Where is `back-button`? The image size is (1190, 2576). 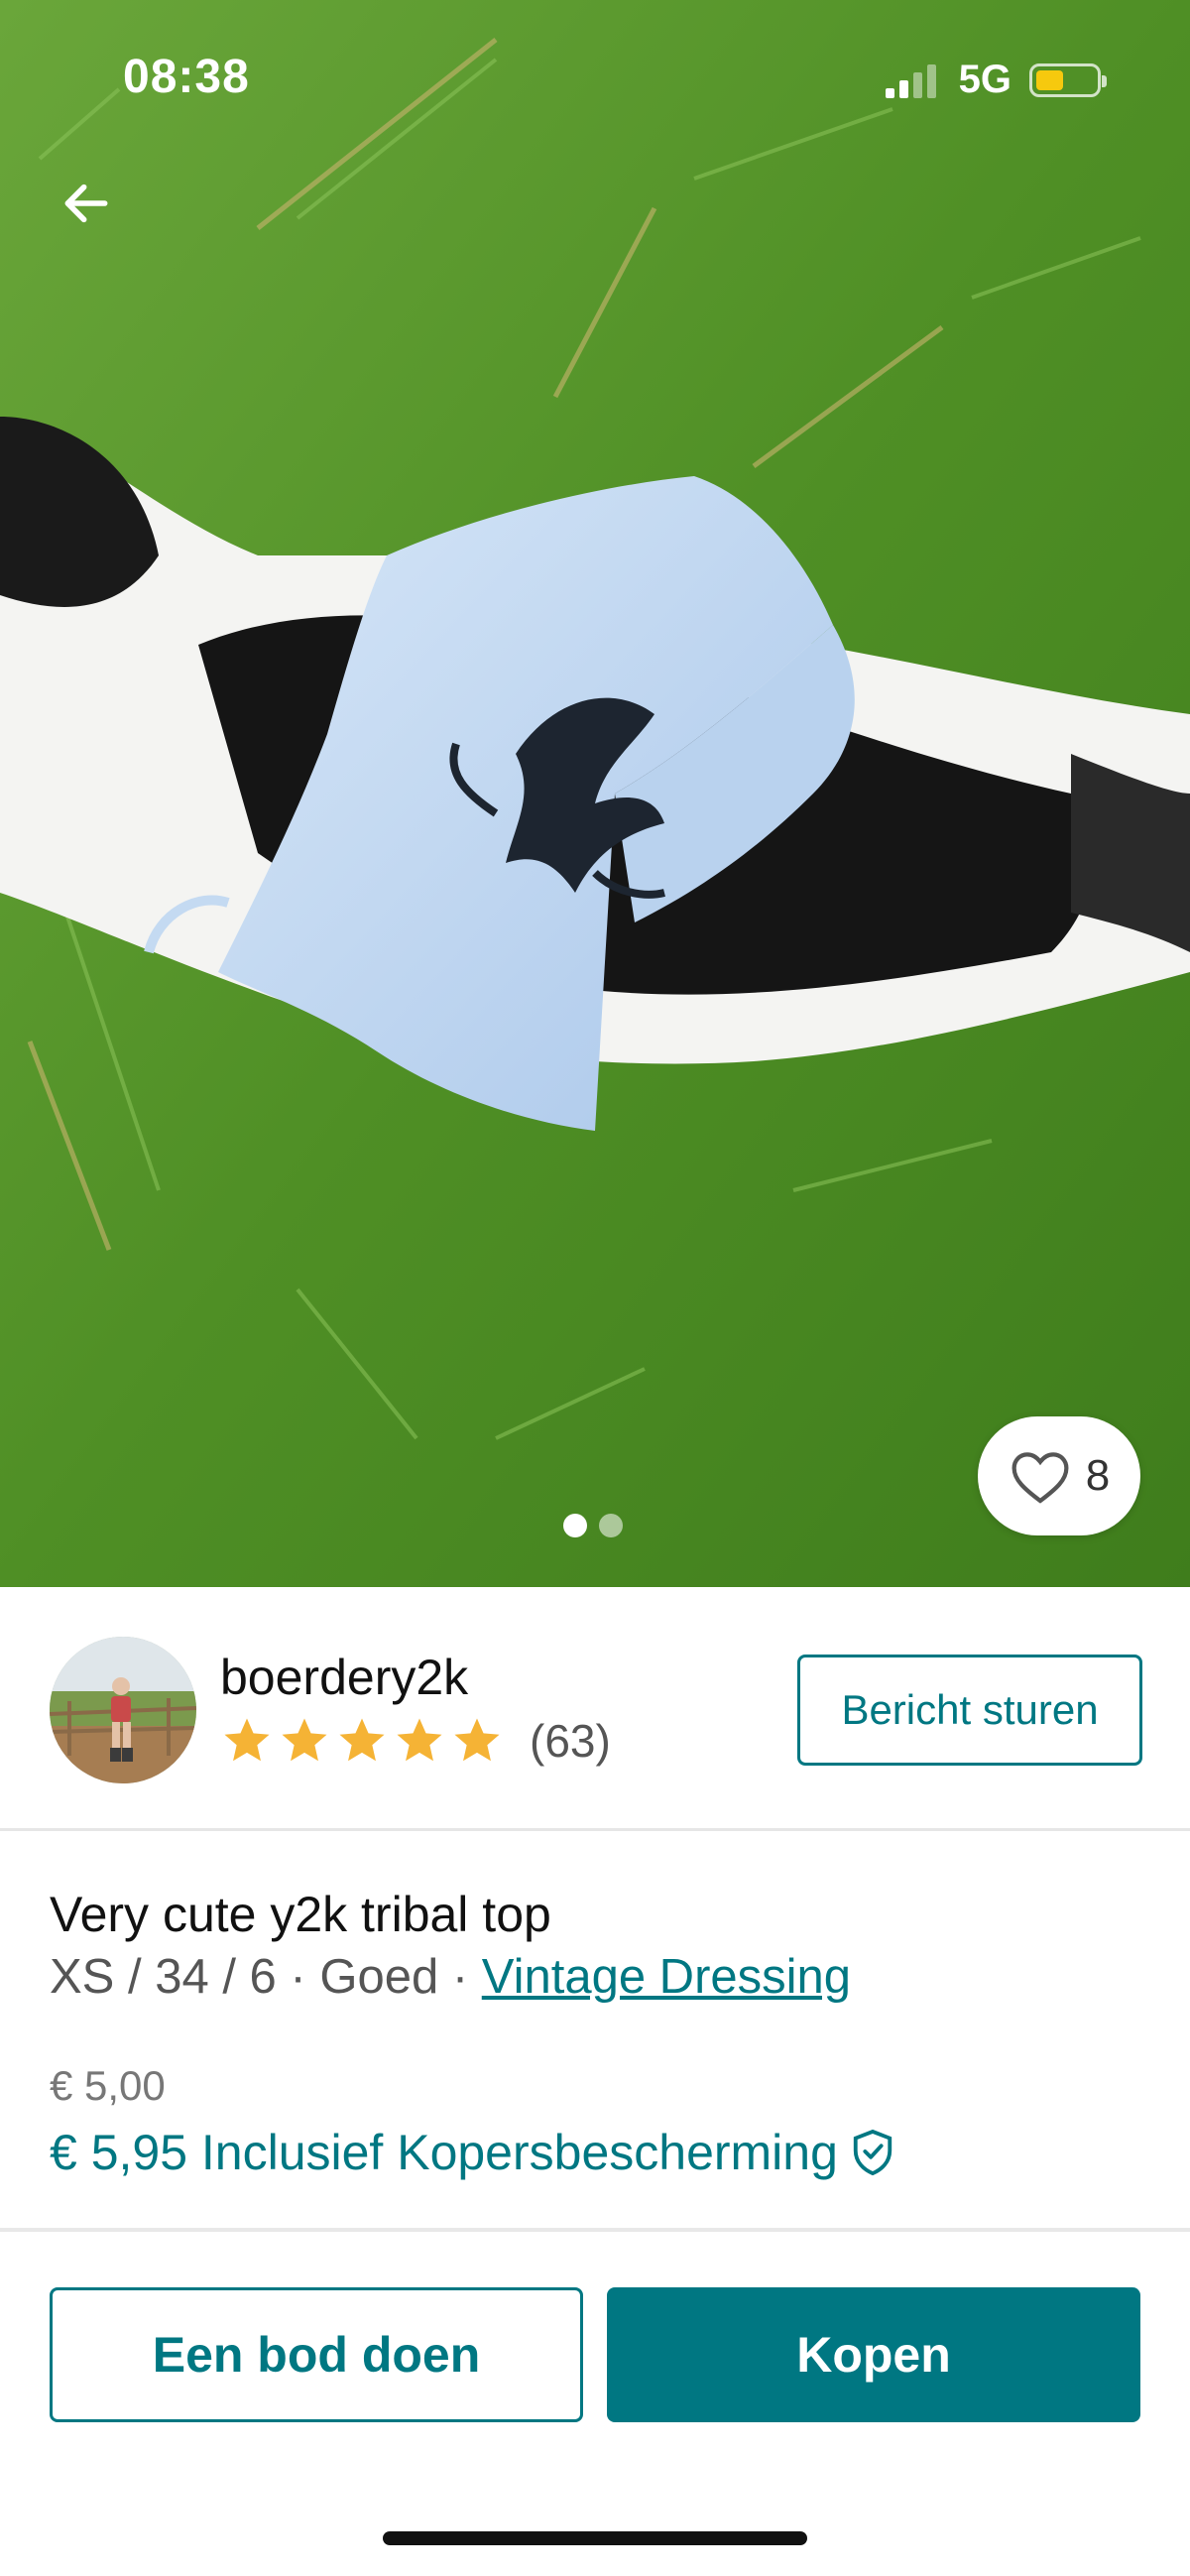 back-button is located at coordinates (86, 203).